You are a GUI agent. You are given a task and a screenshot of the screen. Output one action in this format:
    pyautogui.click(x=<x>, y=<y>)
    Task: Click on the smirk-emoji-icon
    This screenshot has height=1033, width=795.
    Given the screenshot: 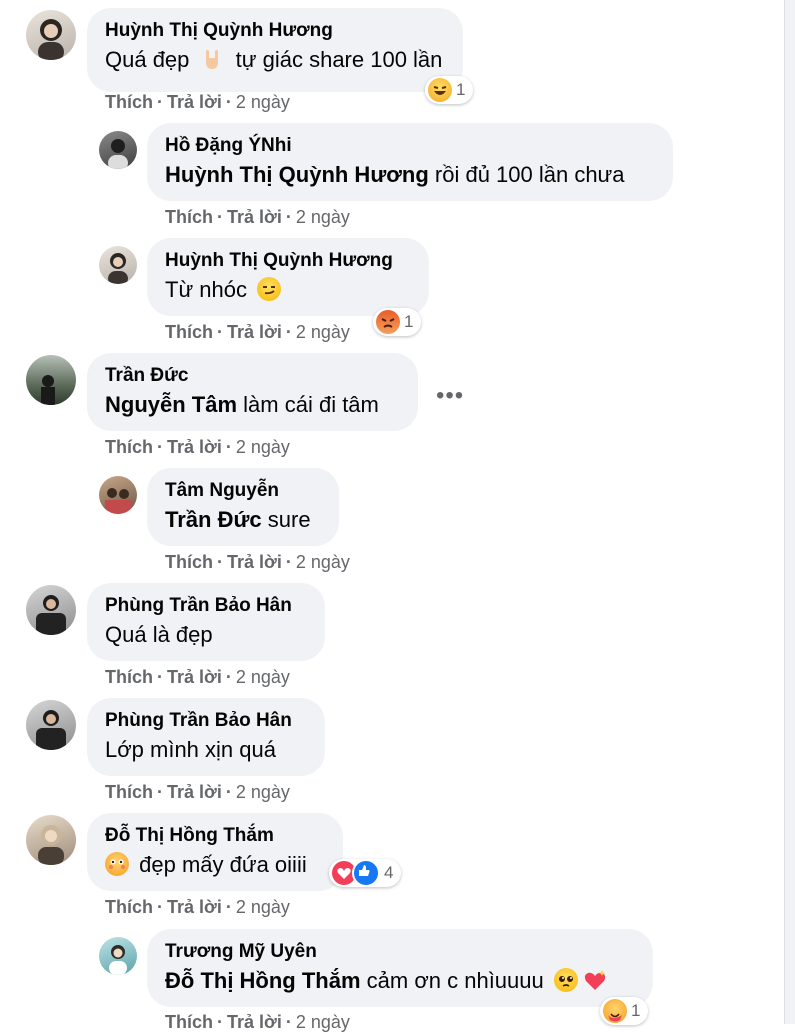 What is the action you would take?
    pyautogui.click(x=269, y=289)
    